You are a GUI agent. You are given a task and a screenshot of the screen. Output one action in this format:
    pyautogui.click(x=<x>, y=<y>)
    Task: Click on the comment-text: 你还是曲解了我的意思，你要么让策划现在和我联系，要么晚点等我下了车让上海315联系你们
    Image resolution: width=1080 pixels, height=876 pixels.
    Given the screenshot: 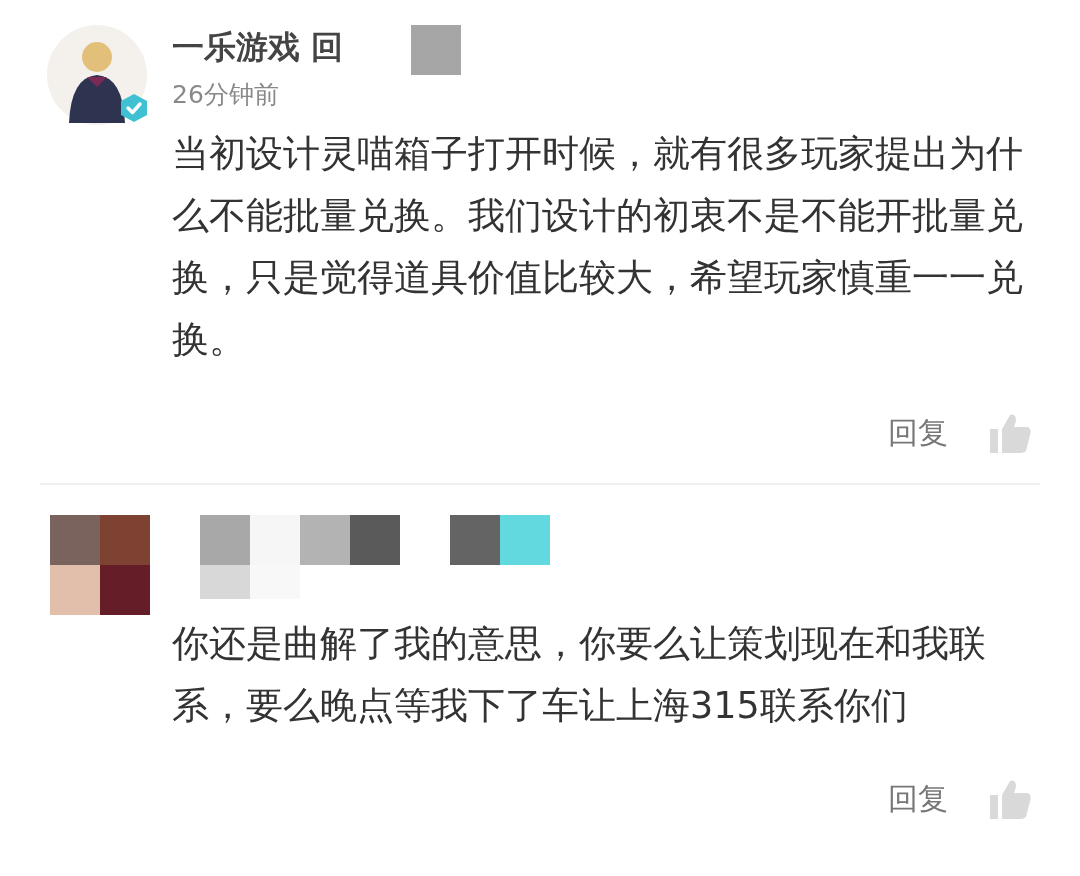 What is the action you would take?
    pyautogui.click(x=579, y=675)
    